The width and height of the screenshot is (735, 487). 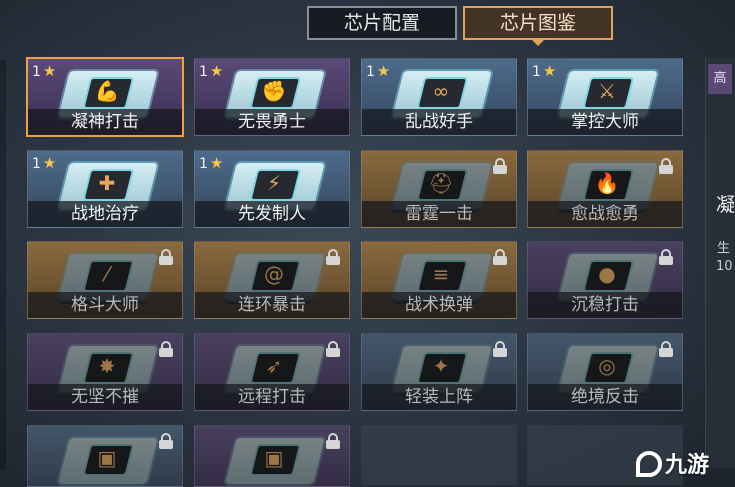 I want to click on chip-name: 连环暴击, so click(x=272, y=305).